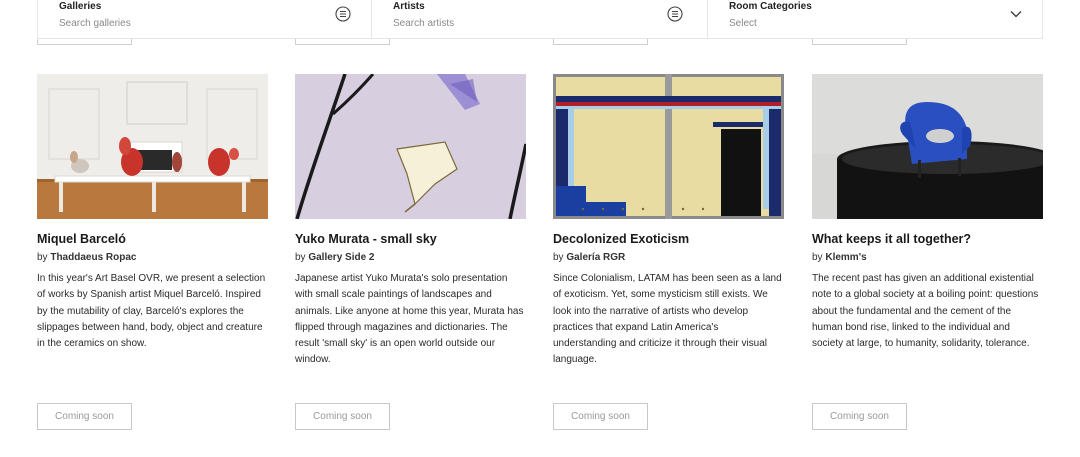 Image resolution: width=1080 pixels, height=457 pixels. I want to click on gallery-name: Klemm's, so click(845, 257).